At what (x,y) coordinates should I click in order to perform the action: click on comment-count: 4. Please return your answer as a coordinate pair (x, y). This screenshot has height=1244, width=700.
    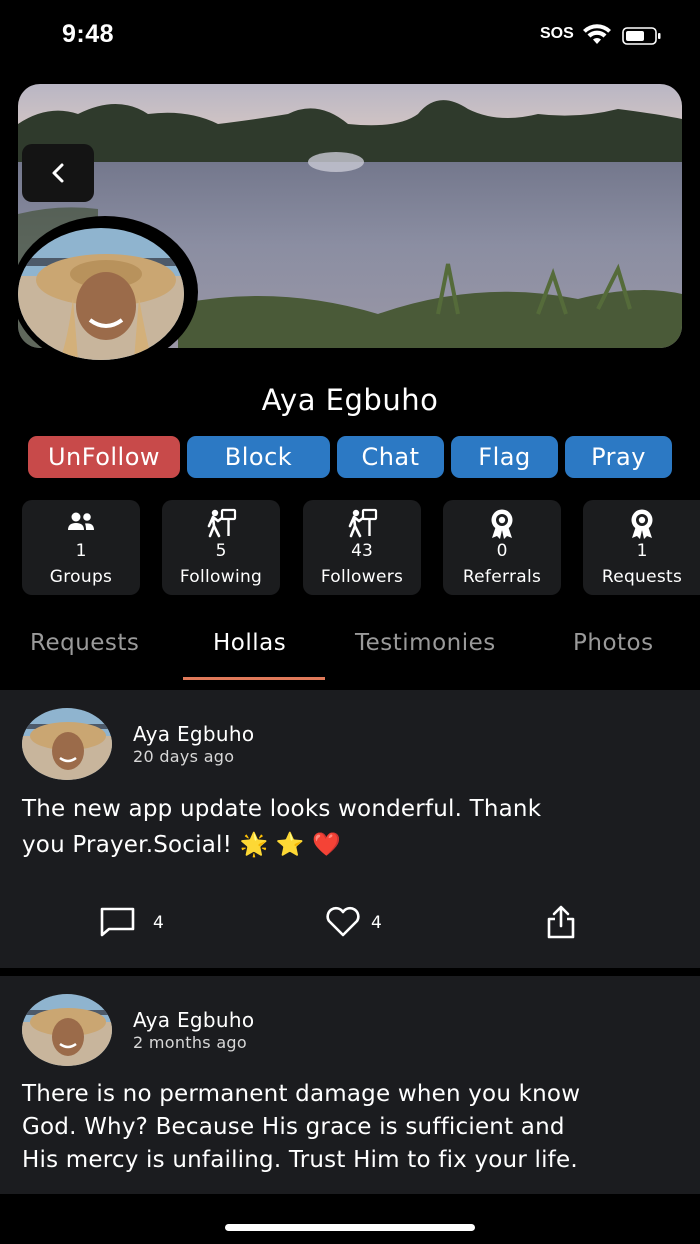
    Looking at the image, I should click on (158, 923).